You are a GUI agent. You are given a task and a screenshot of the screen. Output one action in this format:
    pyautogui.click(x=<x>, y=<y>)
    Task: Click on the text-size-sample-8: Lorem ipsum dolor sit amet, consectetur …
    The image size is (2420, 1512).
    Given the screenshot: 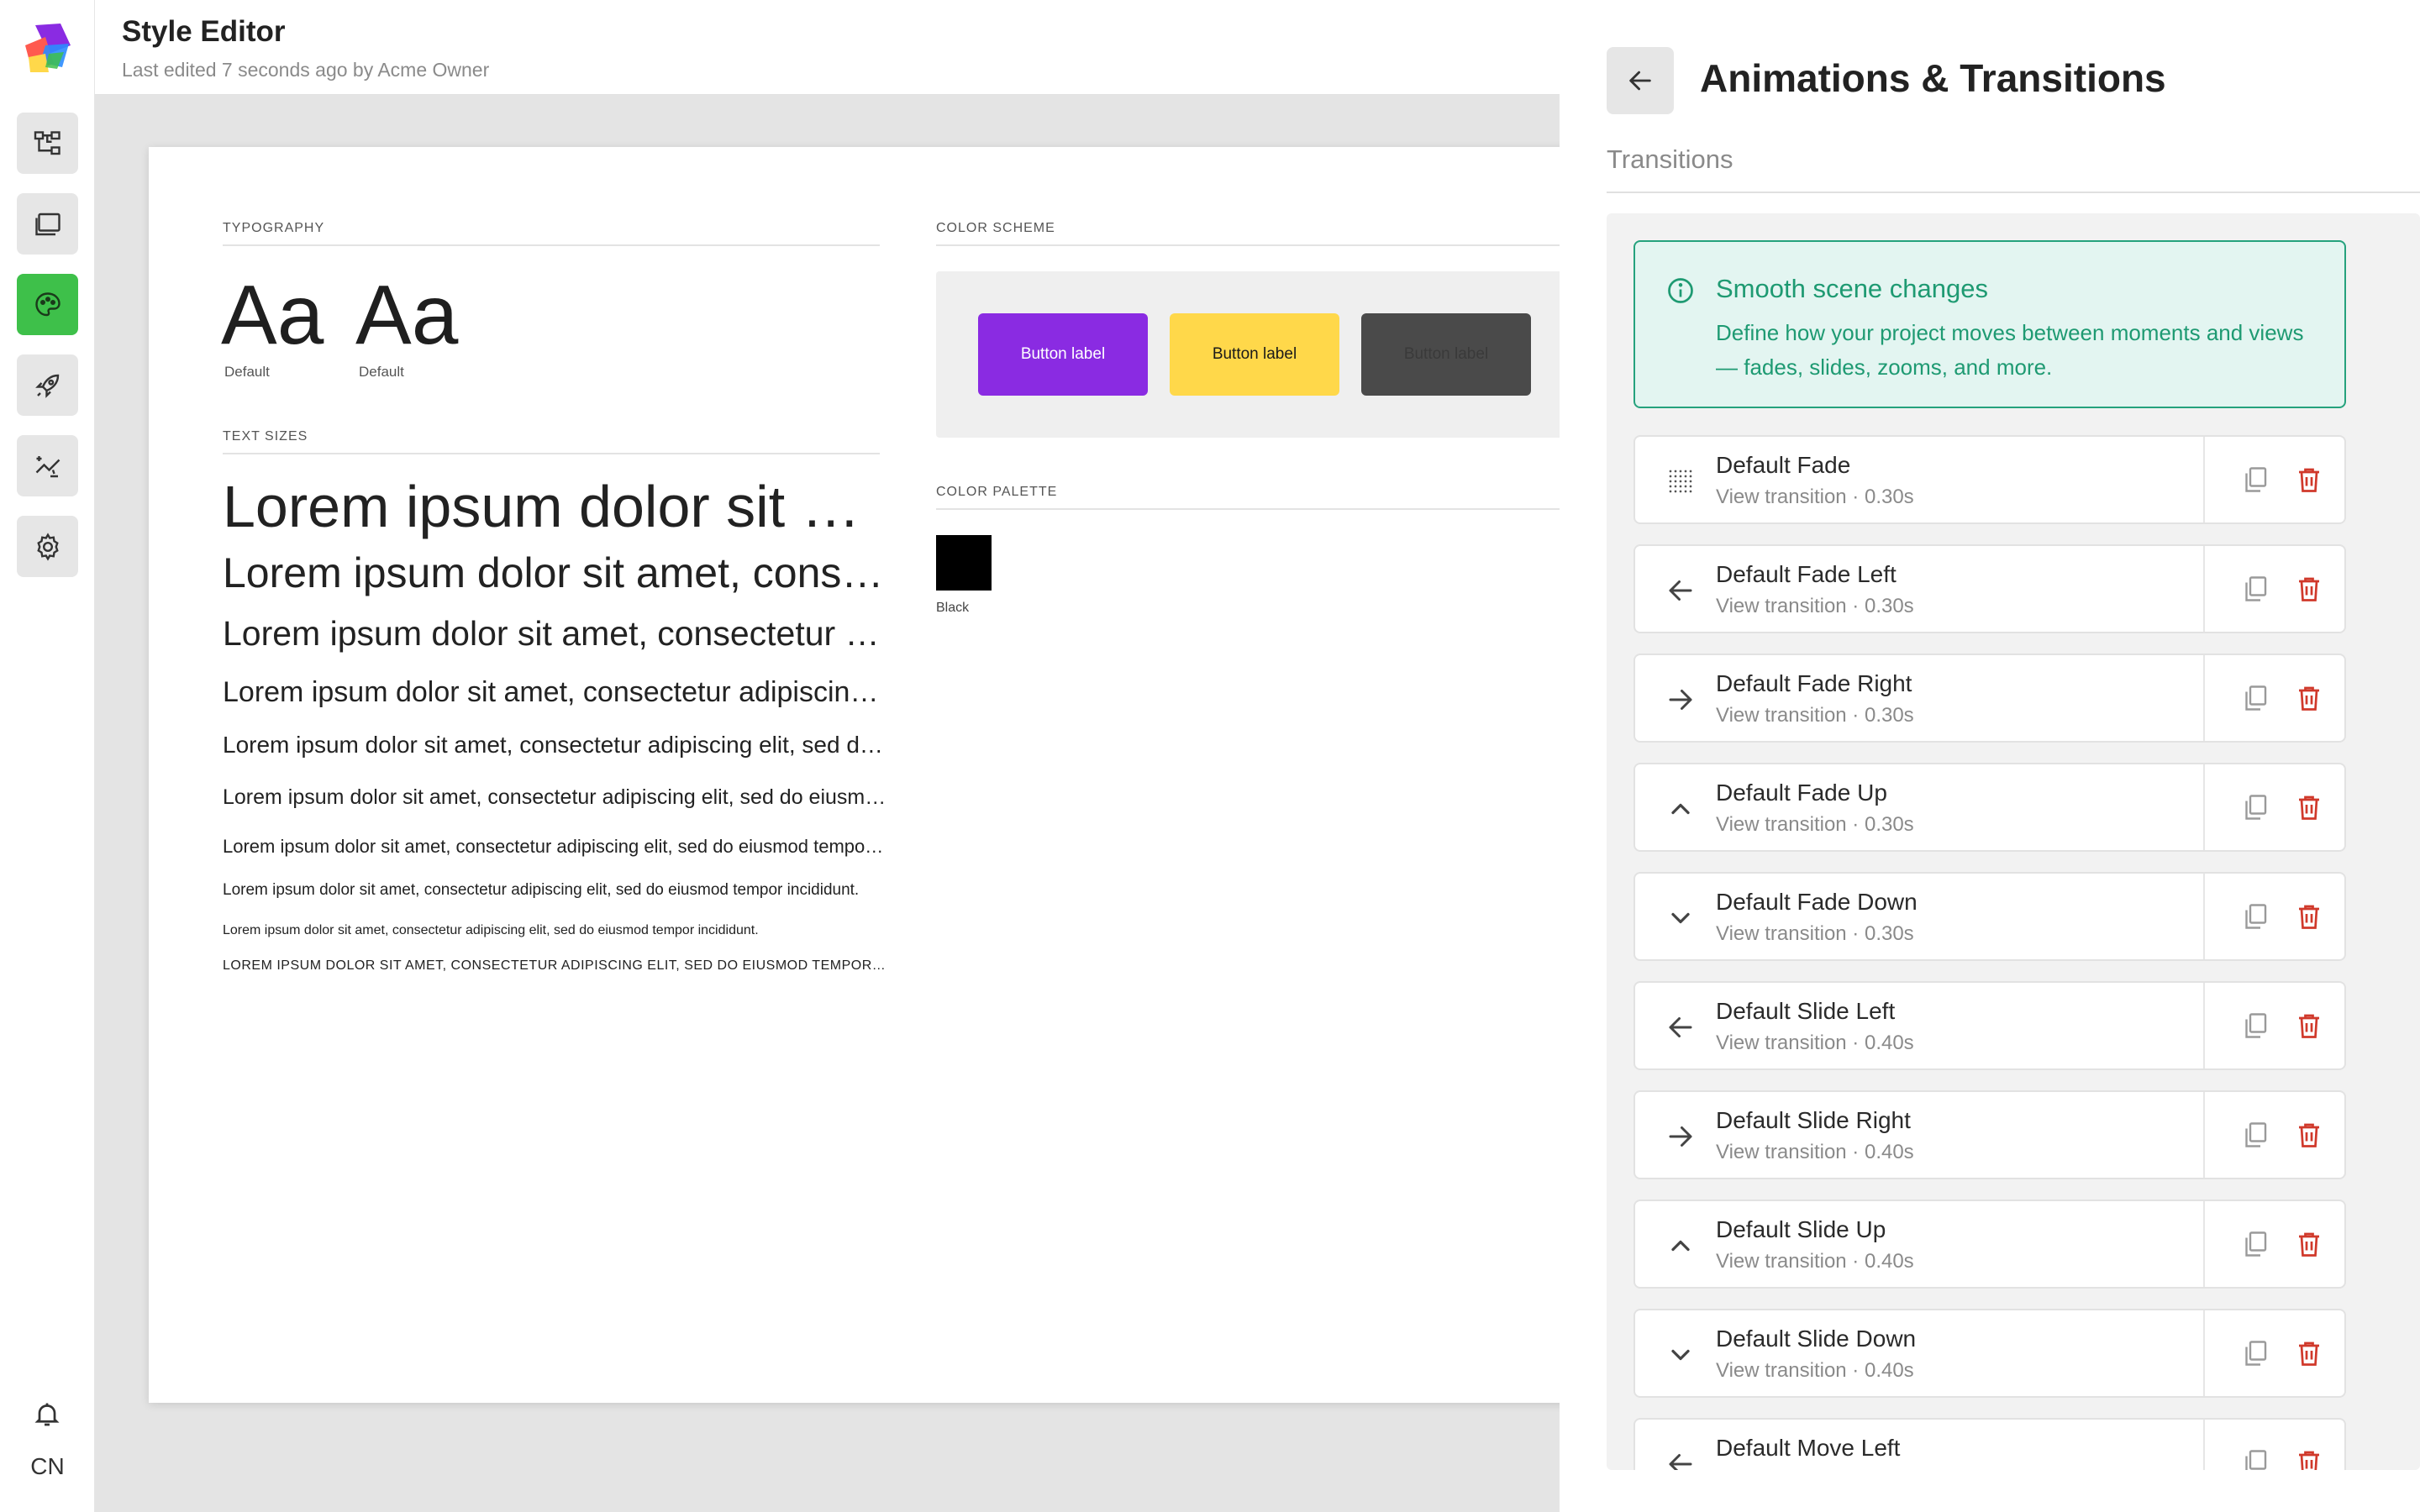 What is the action you would take?
    pyautogui.click(x=554, y=890)
    